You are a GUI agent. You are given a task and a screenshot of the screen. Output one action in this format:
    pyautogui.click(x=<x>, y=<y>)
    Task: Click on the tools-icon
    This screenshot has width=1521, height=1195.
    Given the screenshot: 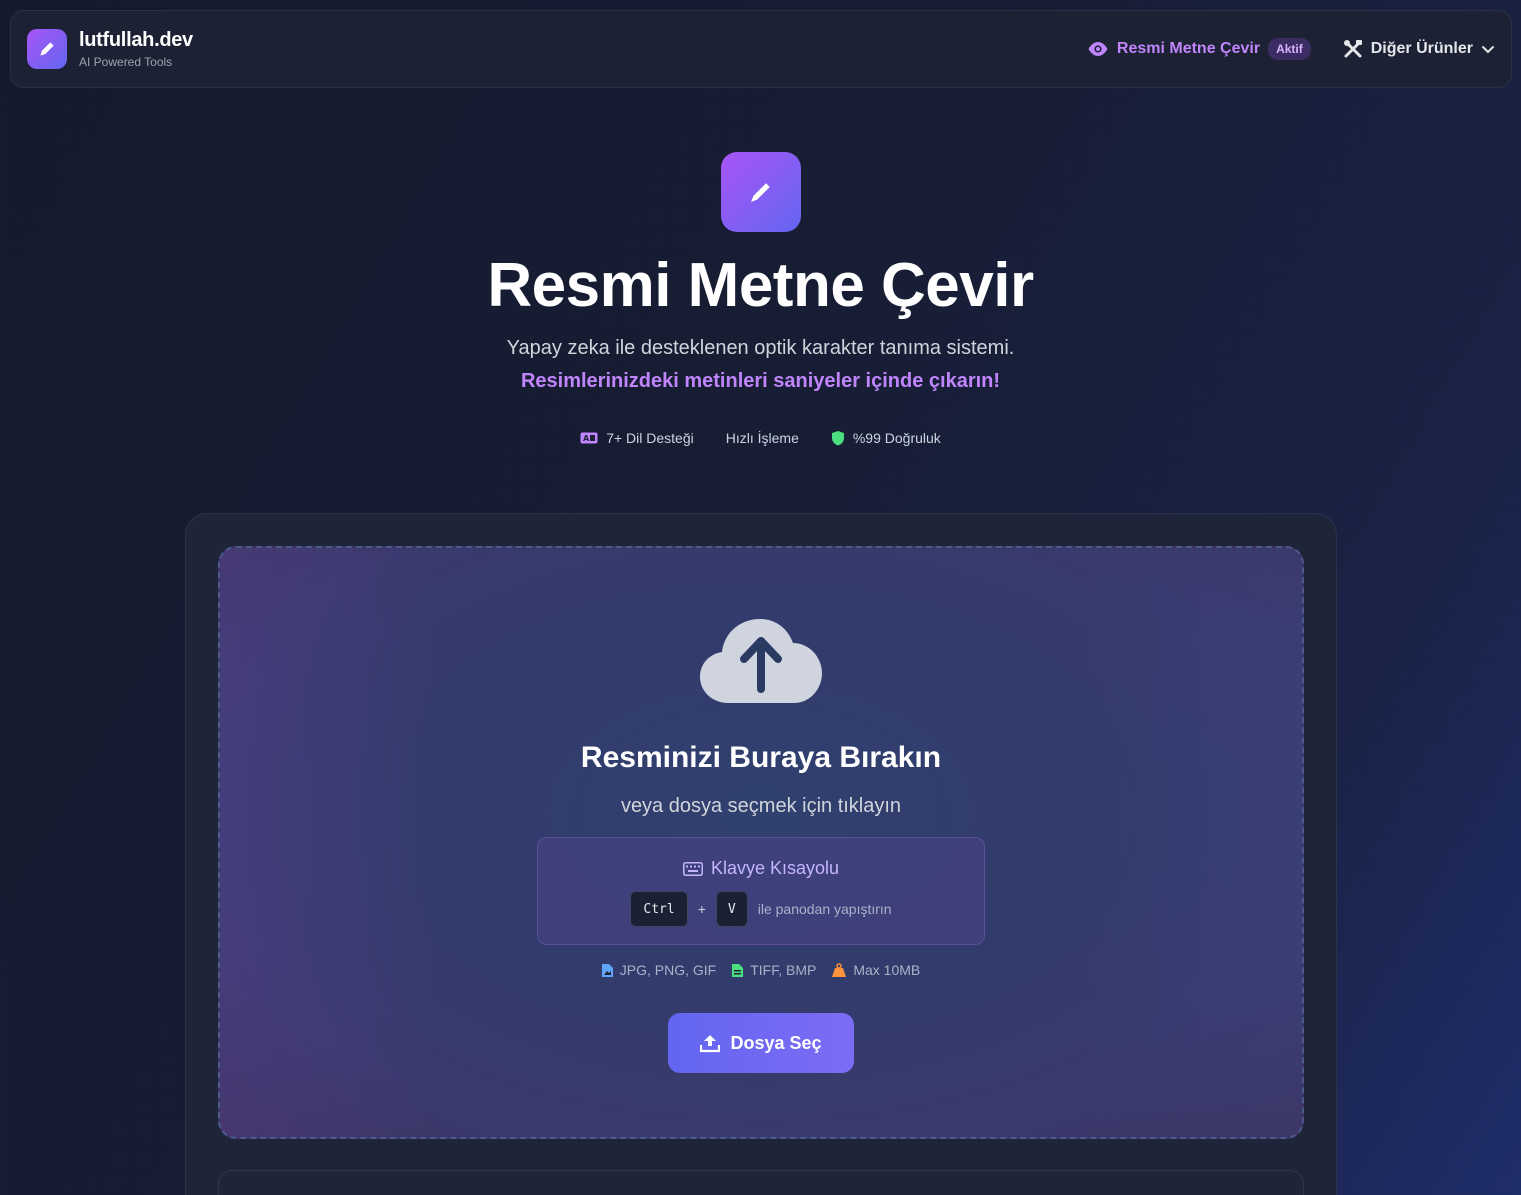 What is the action you would take?
    pyautogui.click(x=1352, y=49)
    